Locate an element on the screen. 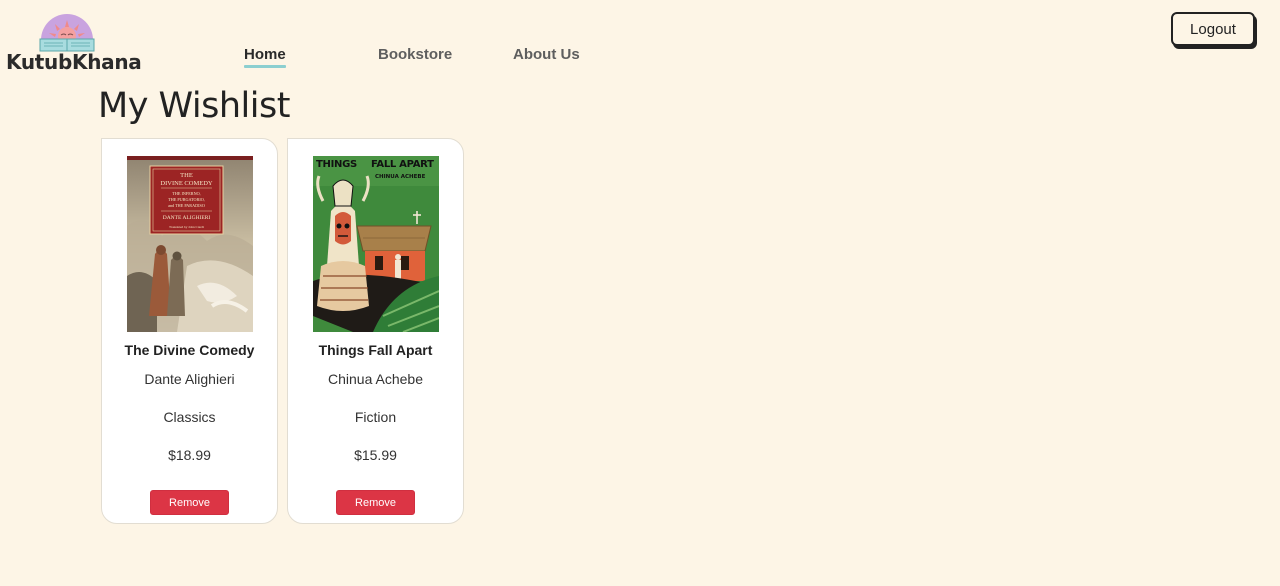 The image size is (1280, 586). brand-name: KutubKhana is located at coordinates (74, 62).